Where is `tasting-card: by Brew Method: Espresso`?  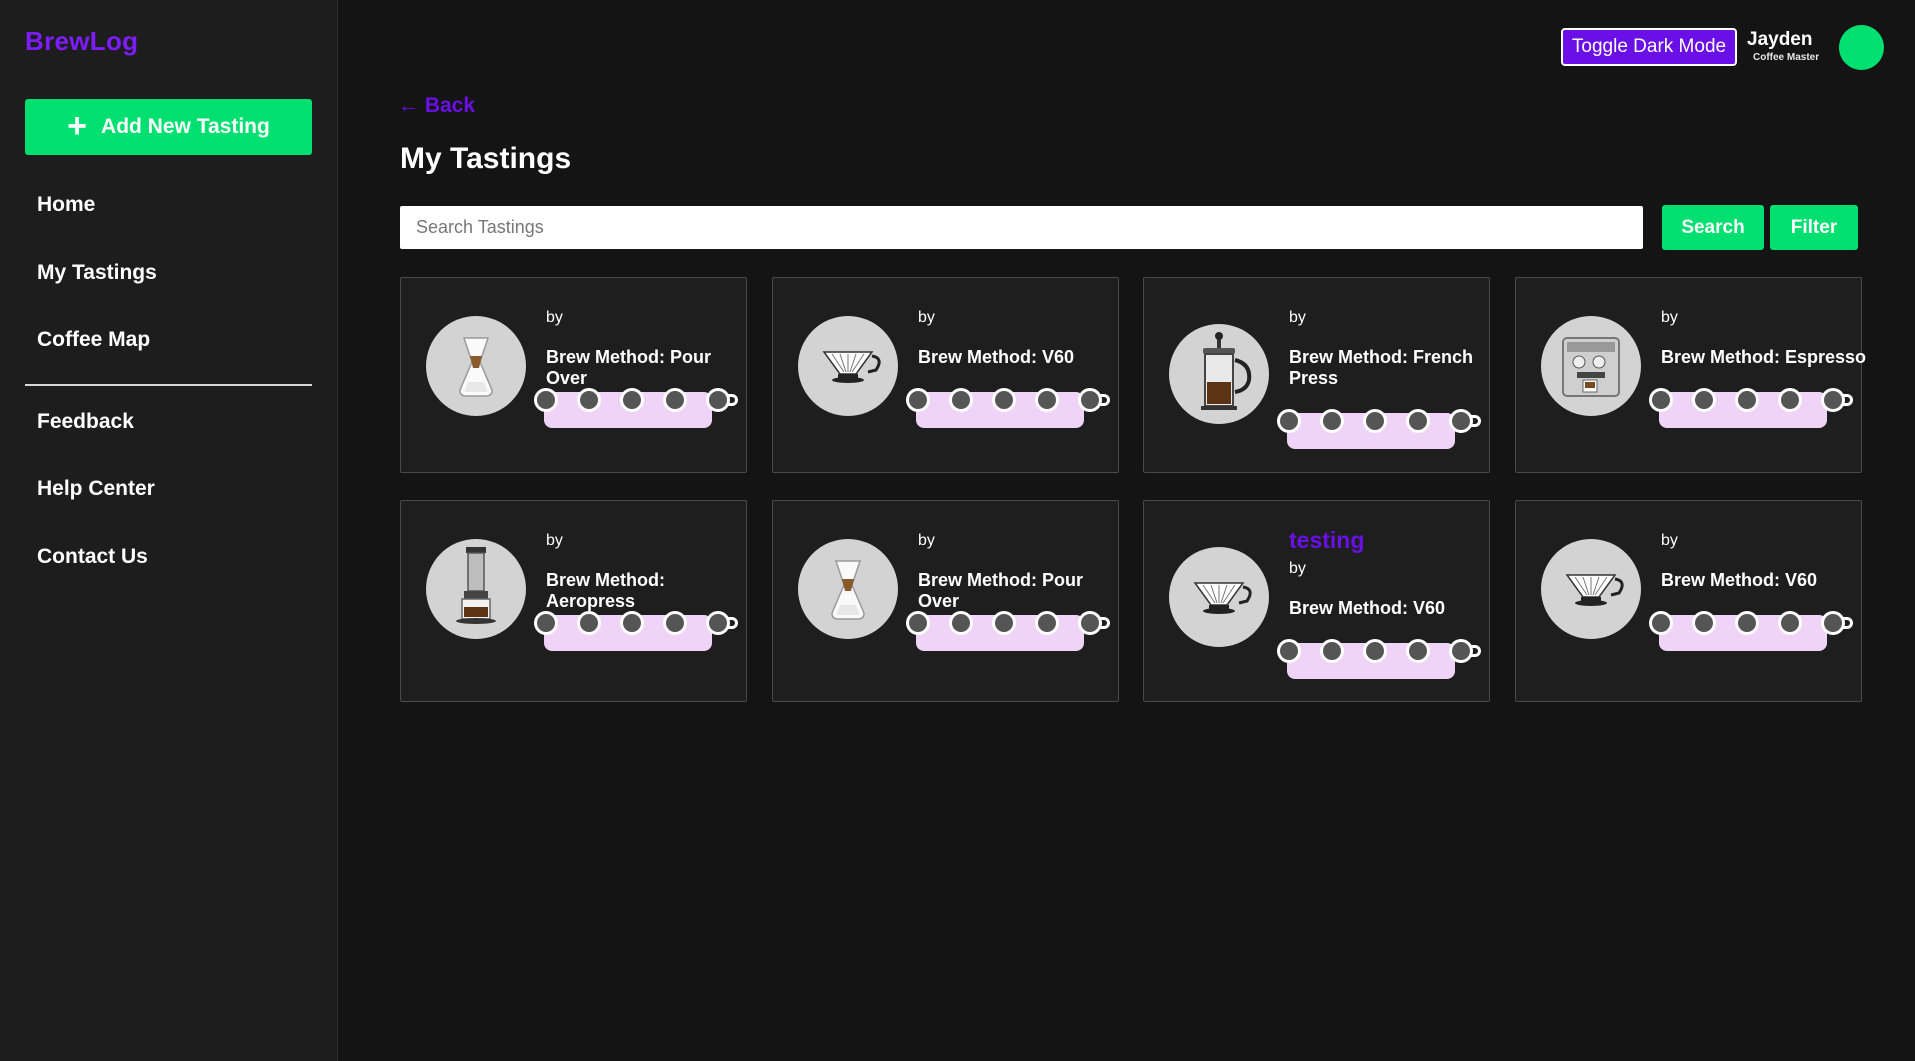
tasting-card: by Brew Method: Espresso is located at coordinates (1690, 375).